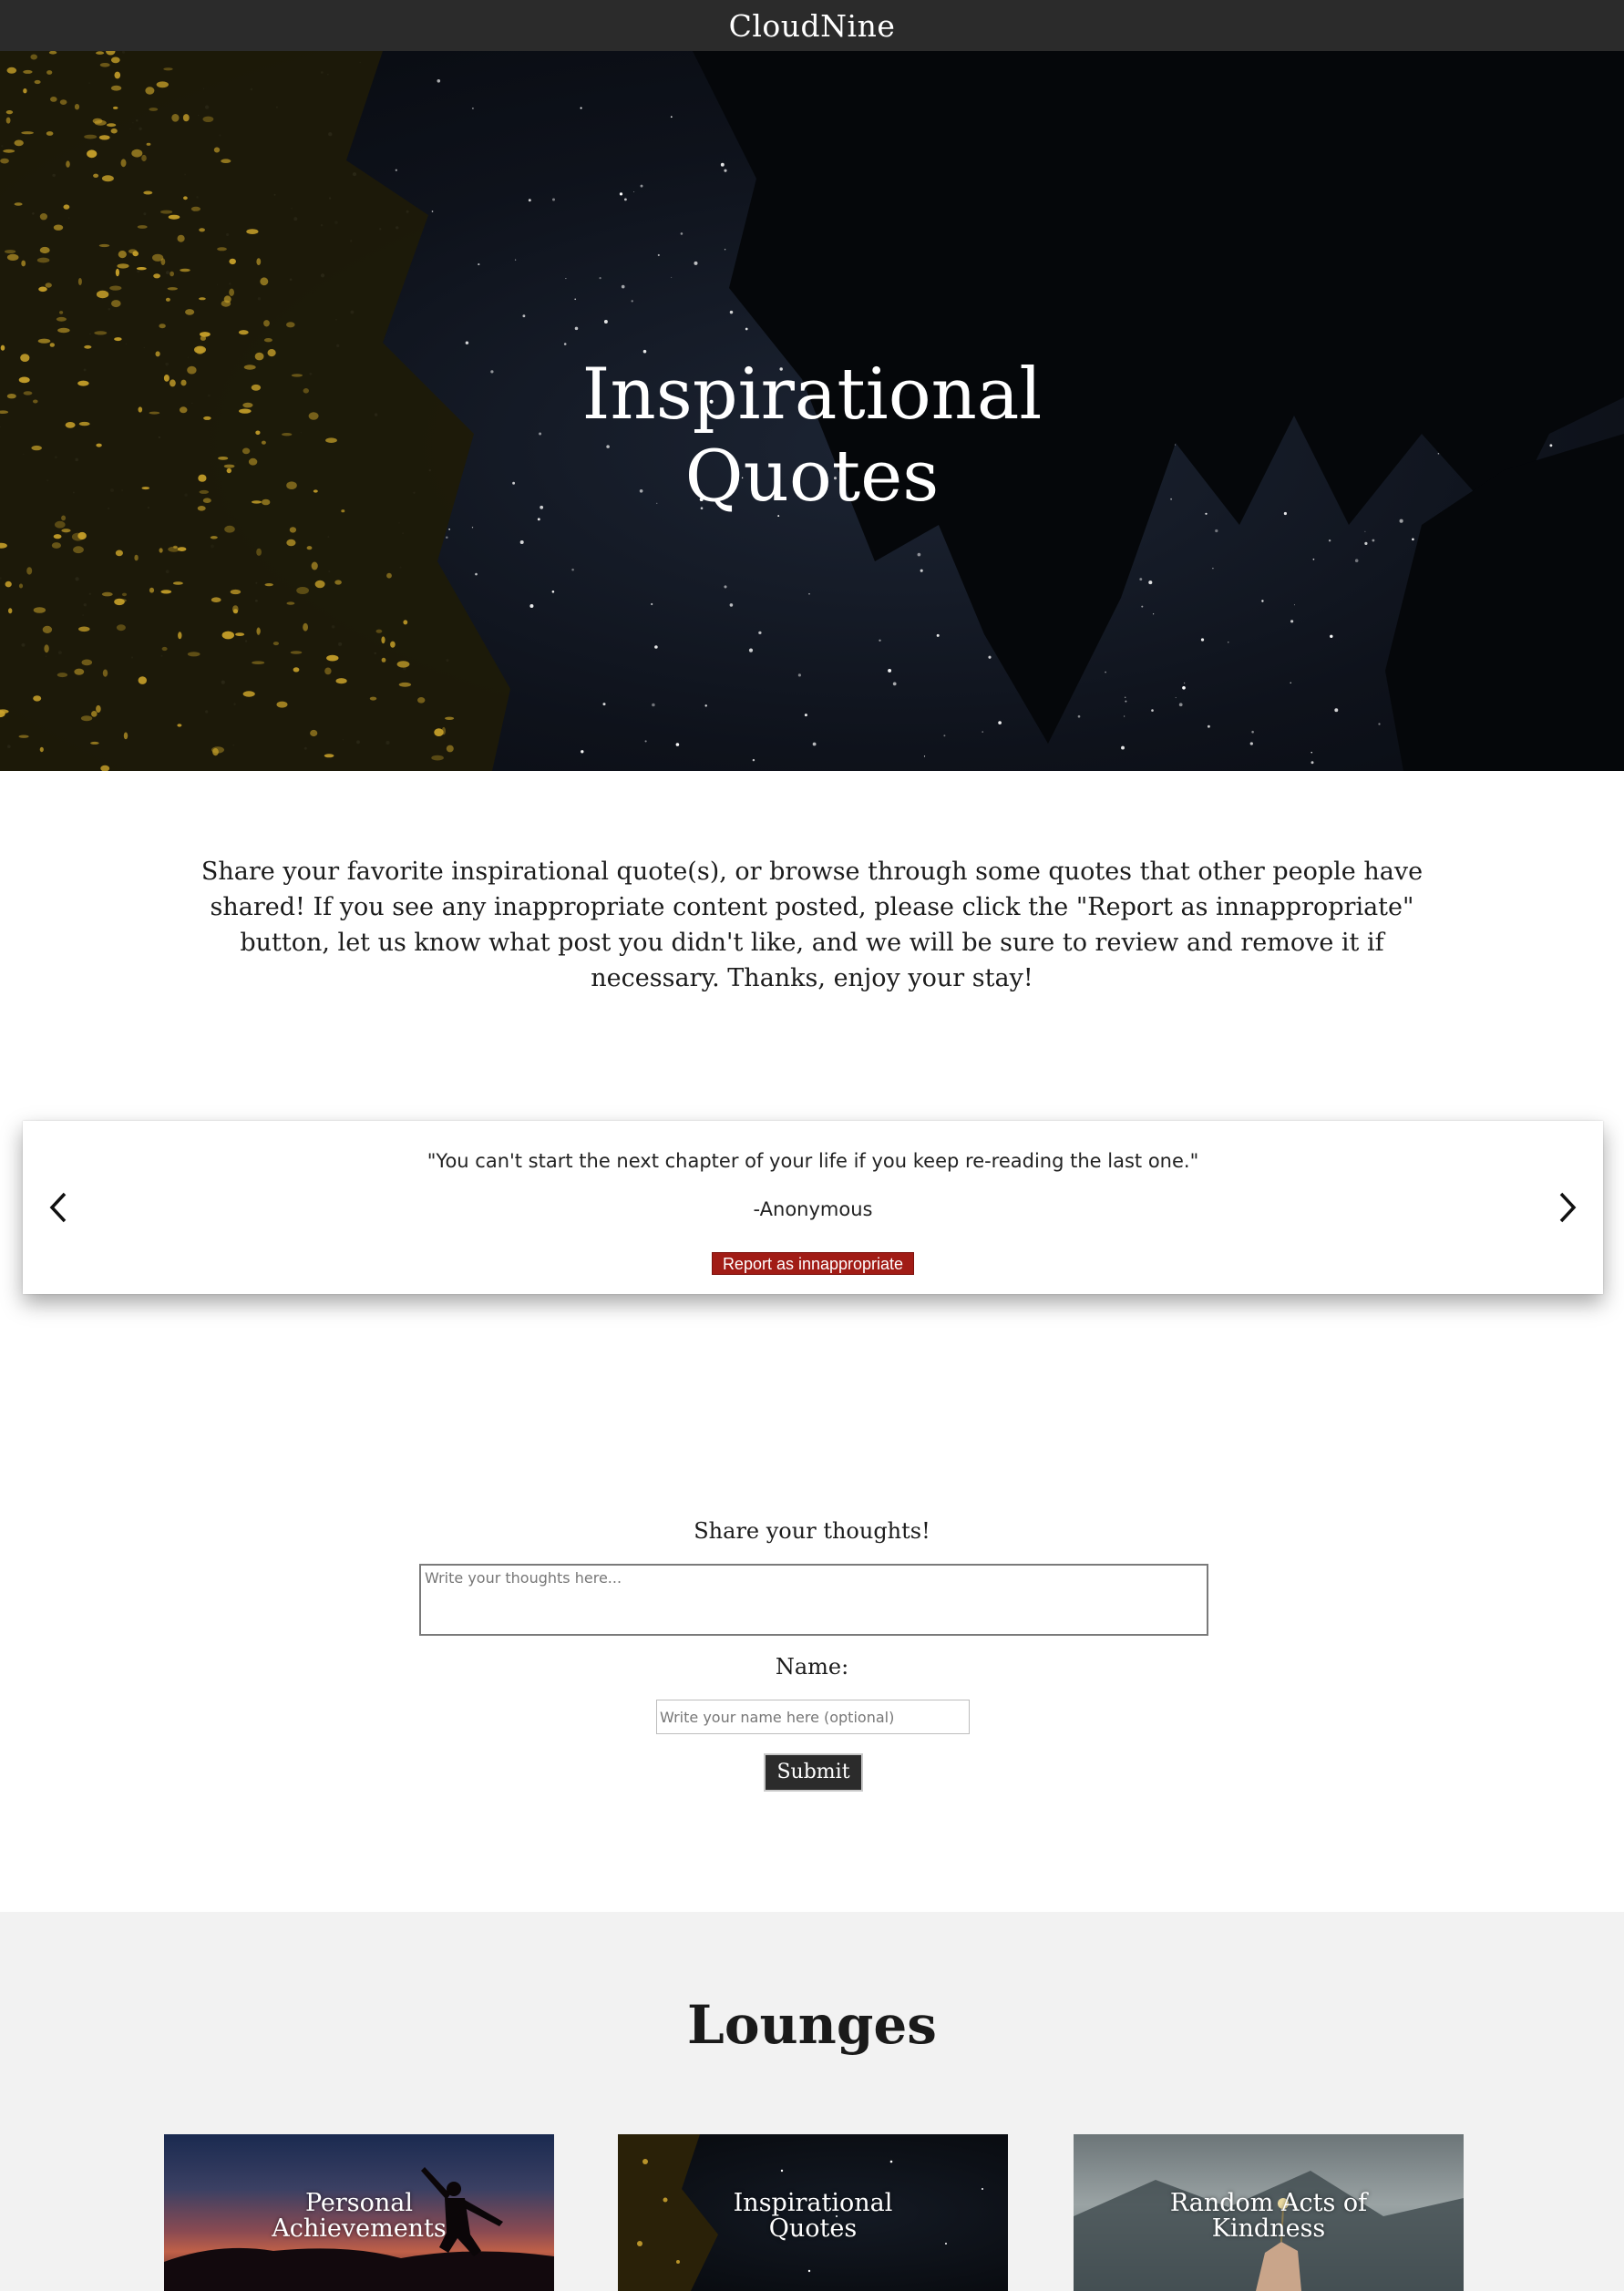 The height and width of the screenshot is (2291, 1624). I want to click on hero-title: Inspirational Quotes, so click(812, 436).